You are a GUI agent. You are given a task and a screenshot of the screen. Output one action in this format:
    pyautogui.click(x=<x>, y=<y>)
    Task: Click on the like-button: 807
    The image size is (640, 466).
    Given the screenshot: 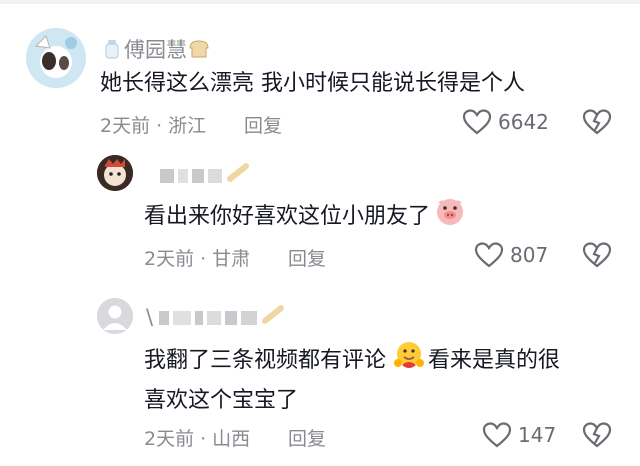 What is the action you would take?
    pyautogui.click(x=511, y=255)
    